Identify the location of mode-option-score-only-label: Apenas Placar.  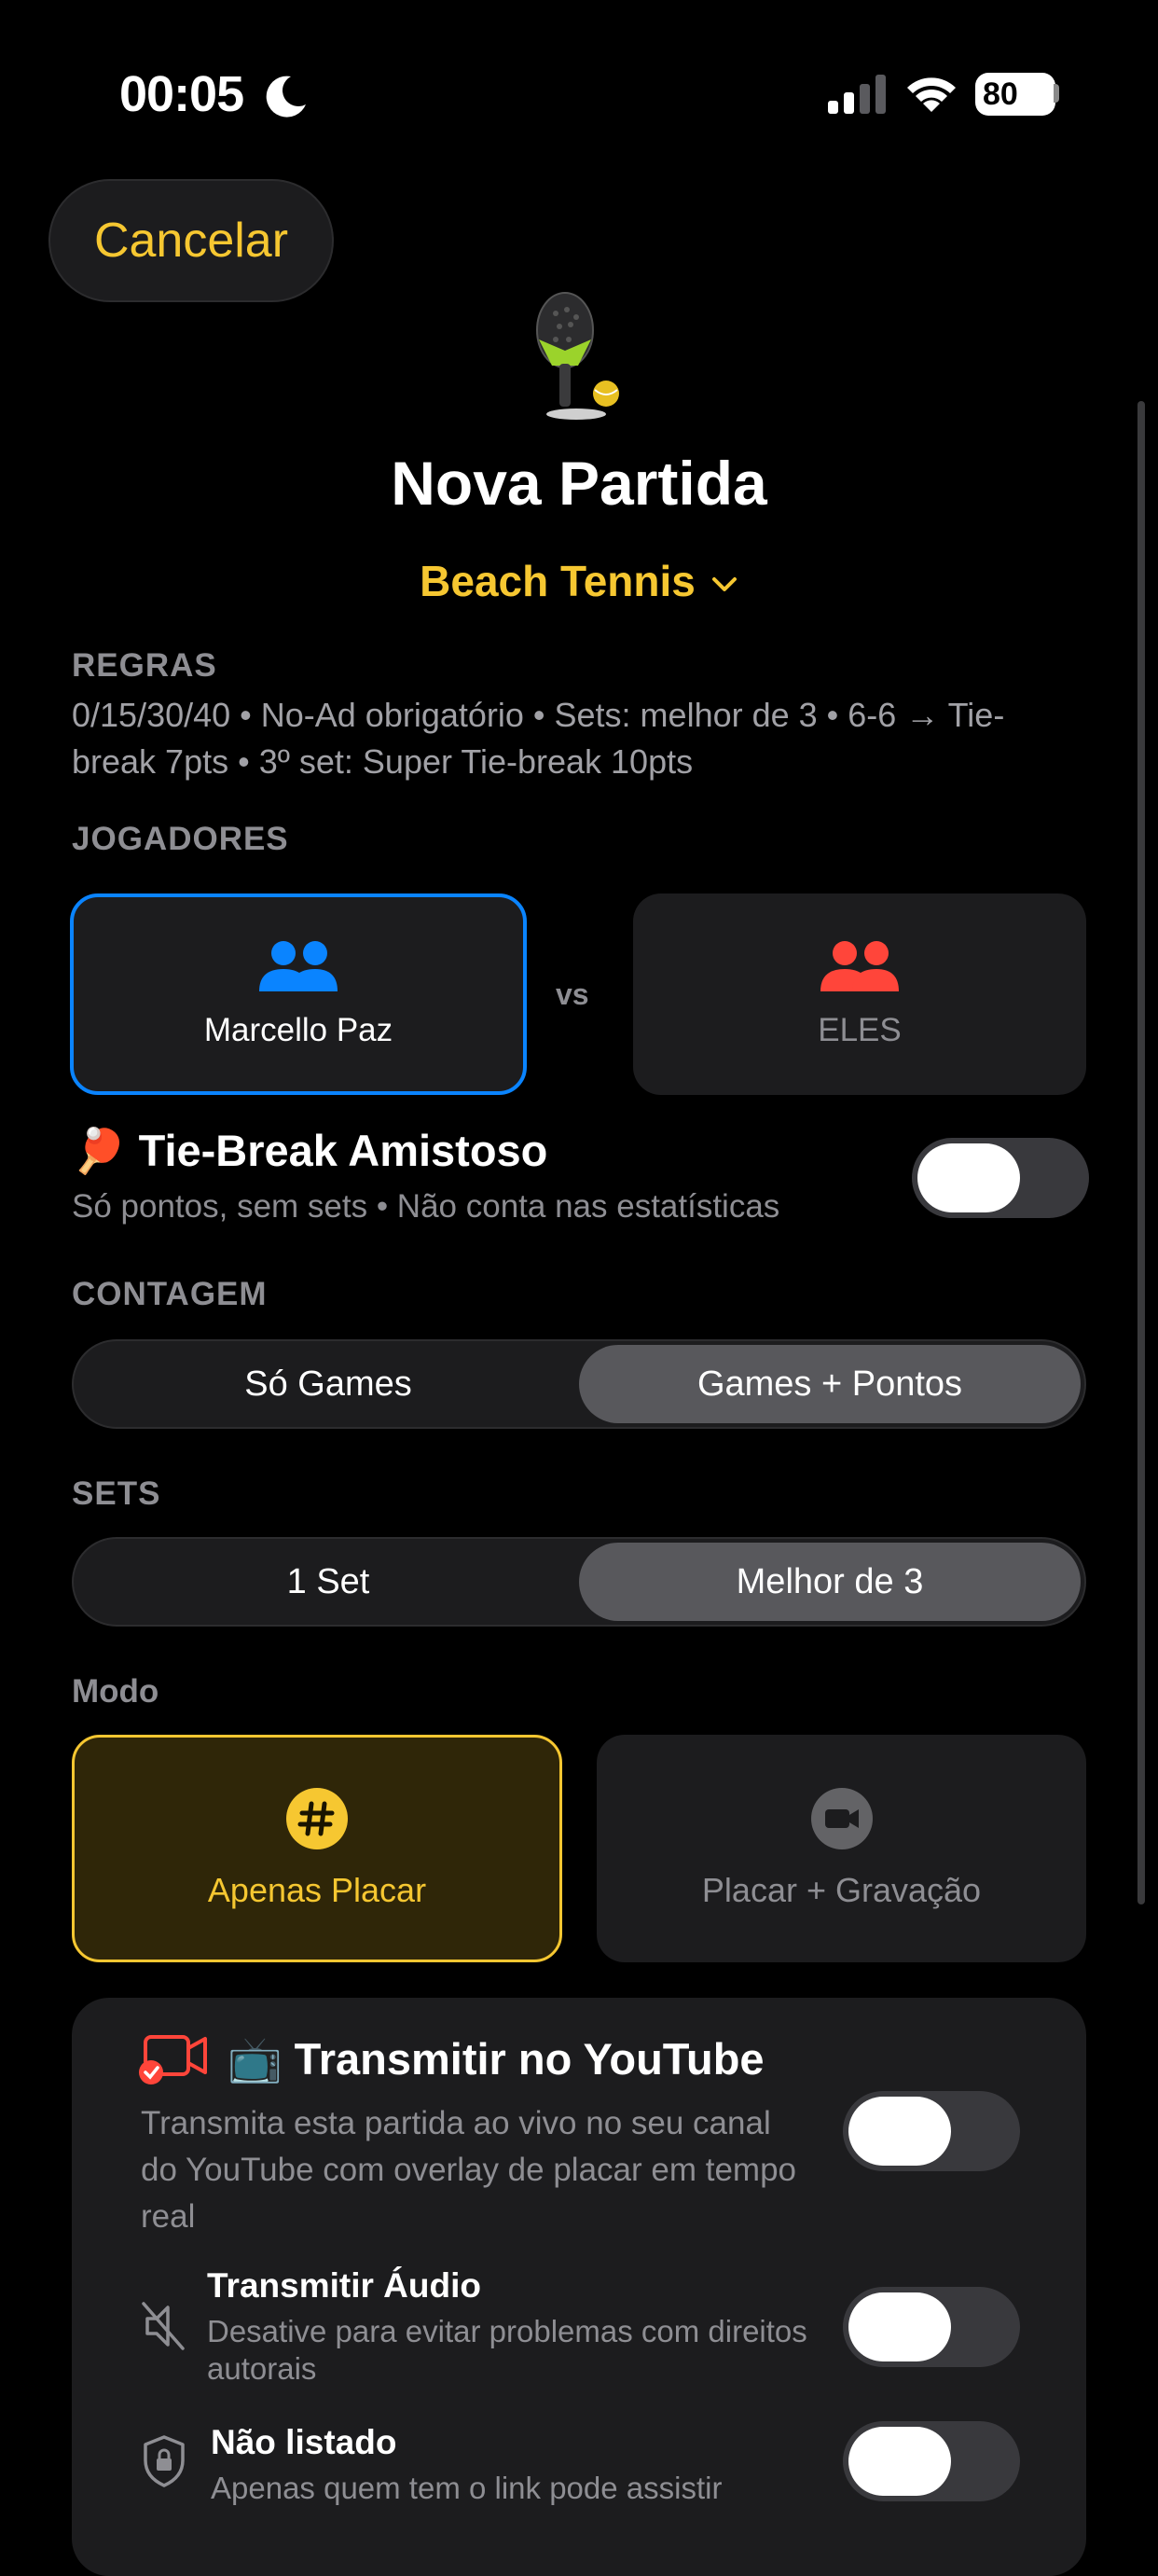
(317, 1890).